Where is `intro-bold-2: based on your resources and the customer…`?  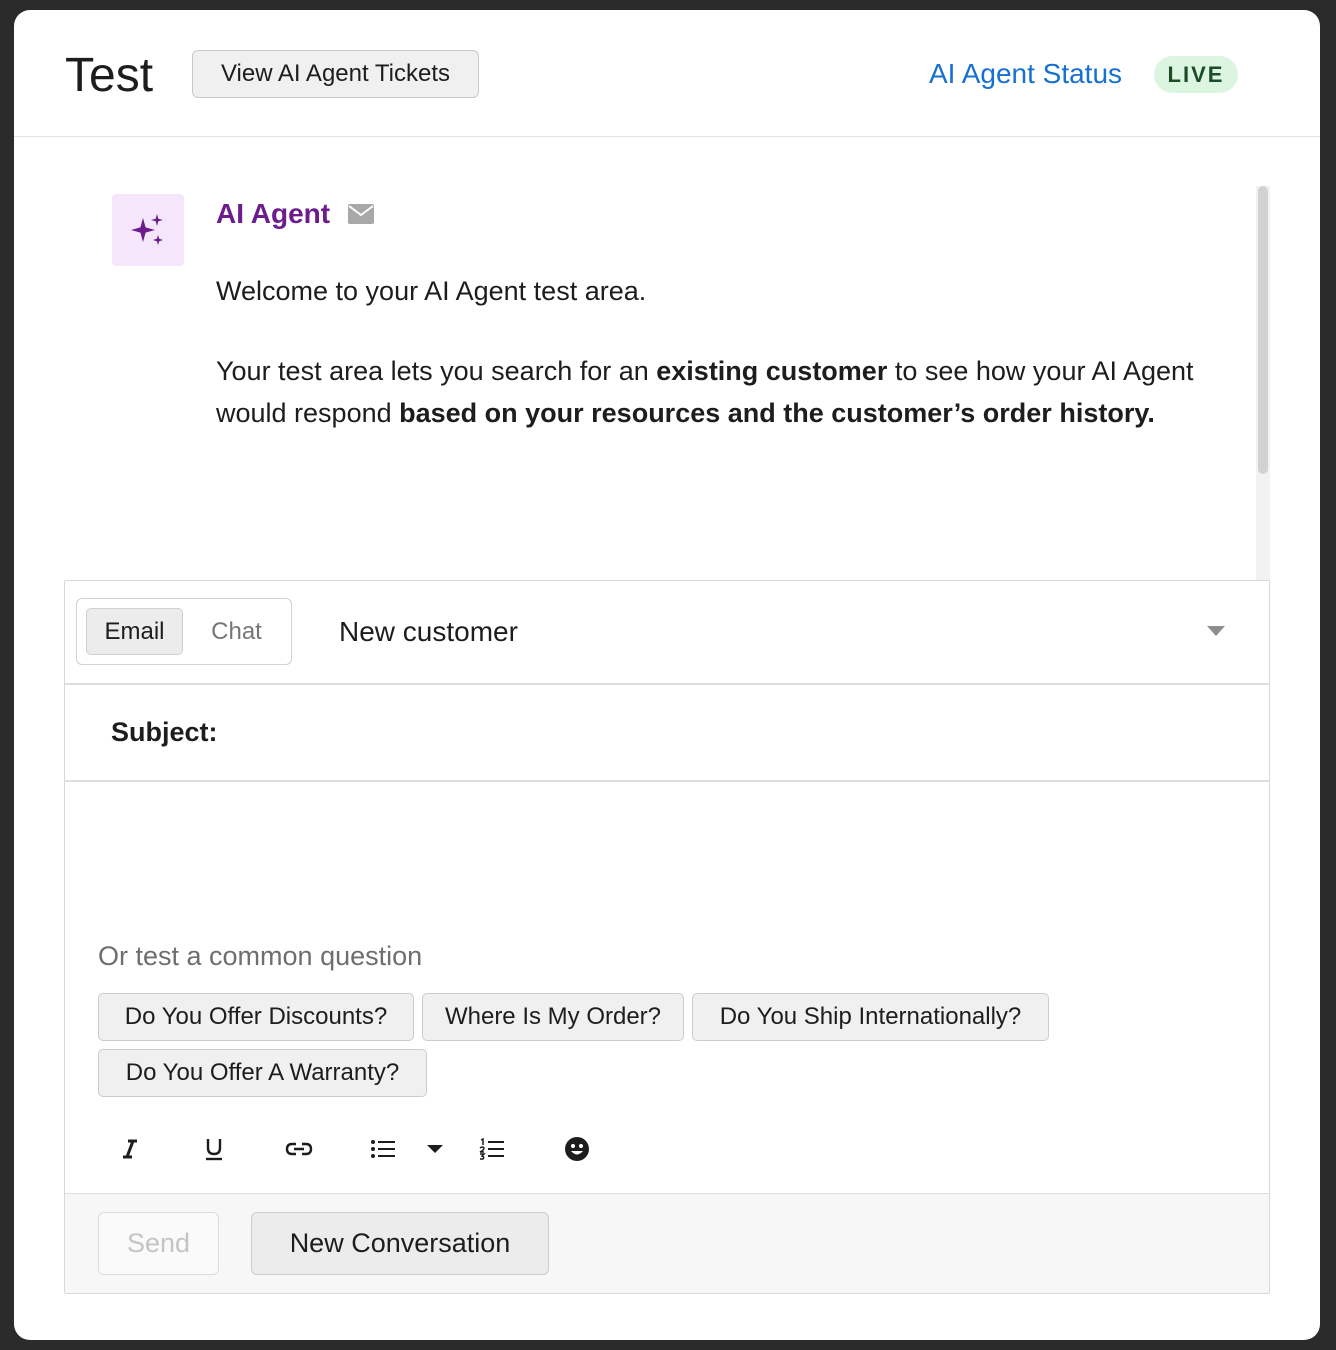
intro-bold-2: based on your resources and the customer… is located at coordinates (777, 413).